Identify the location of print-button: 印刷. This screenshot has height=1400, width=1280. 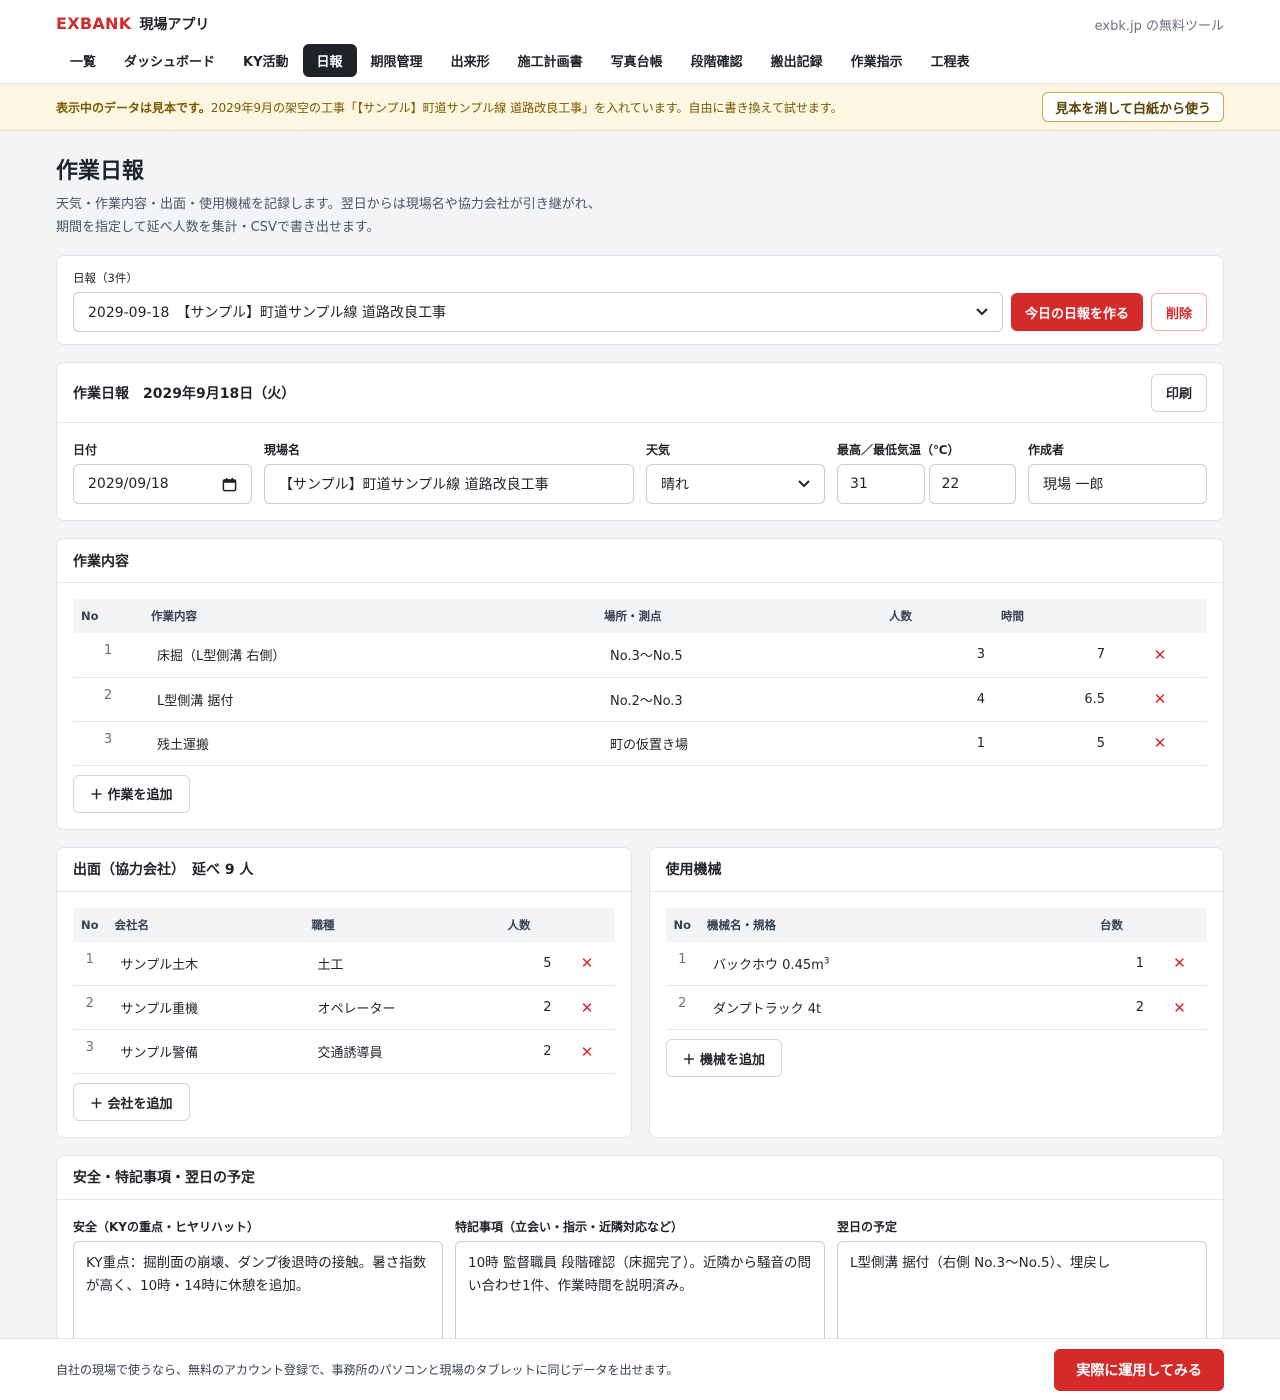
(1178, 392).